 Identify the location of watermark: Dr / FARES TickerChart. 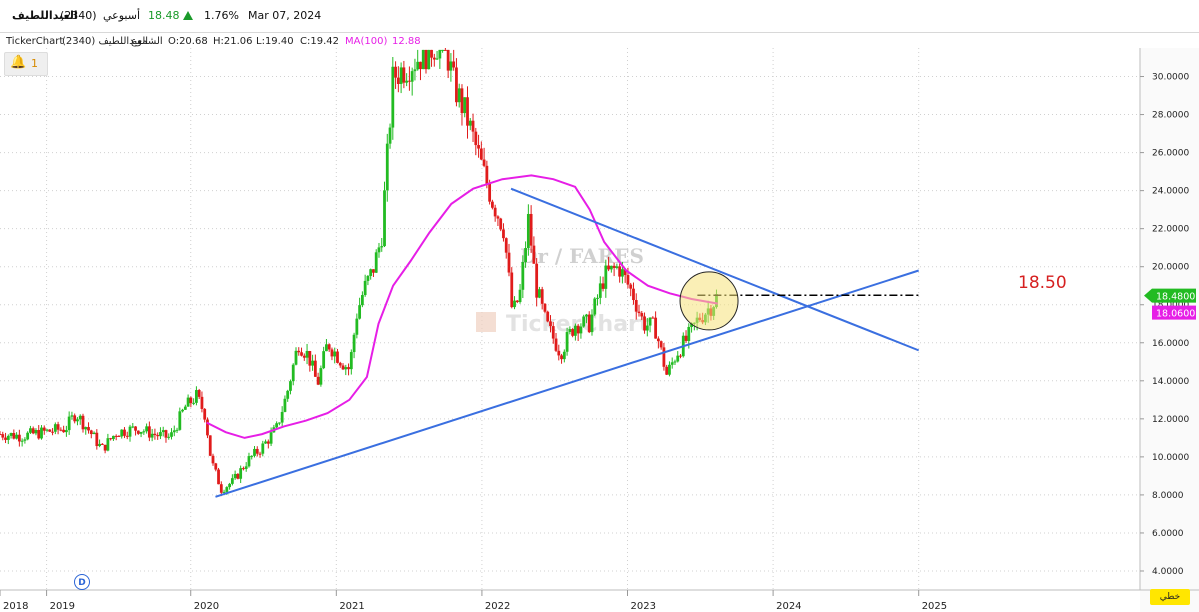
(563, 290).